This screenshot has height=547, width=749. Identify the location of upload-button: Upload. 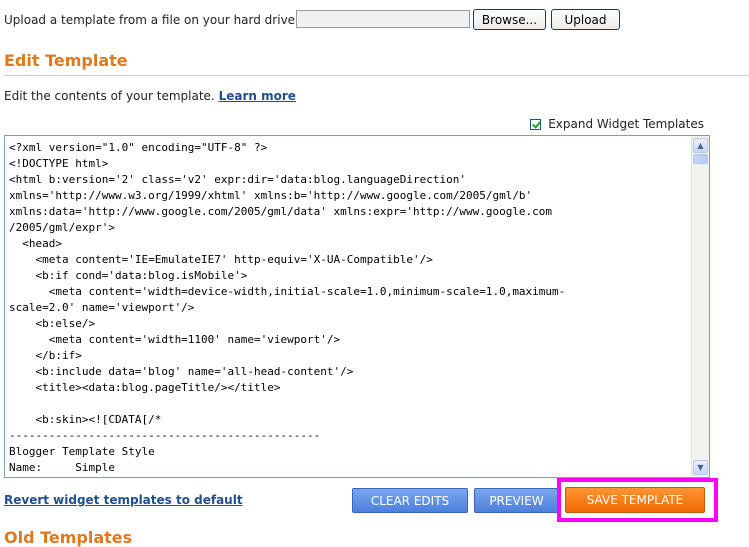
(585, 19).